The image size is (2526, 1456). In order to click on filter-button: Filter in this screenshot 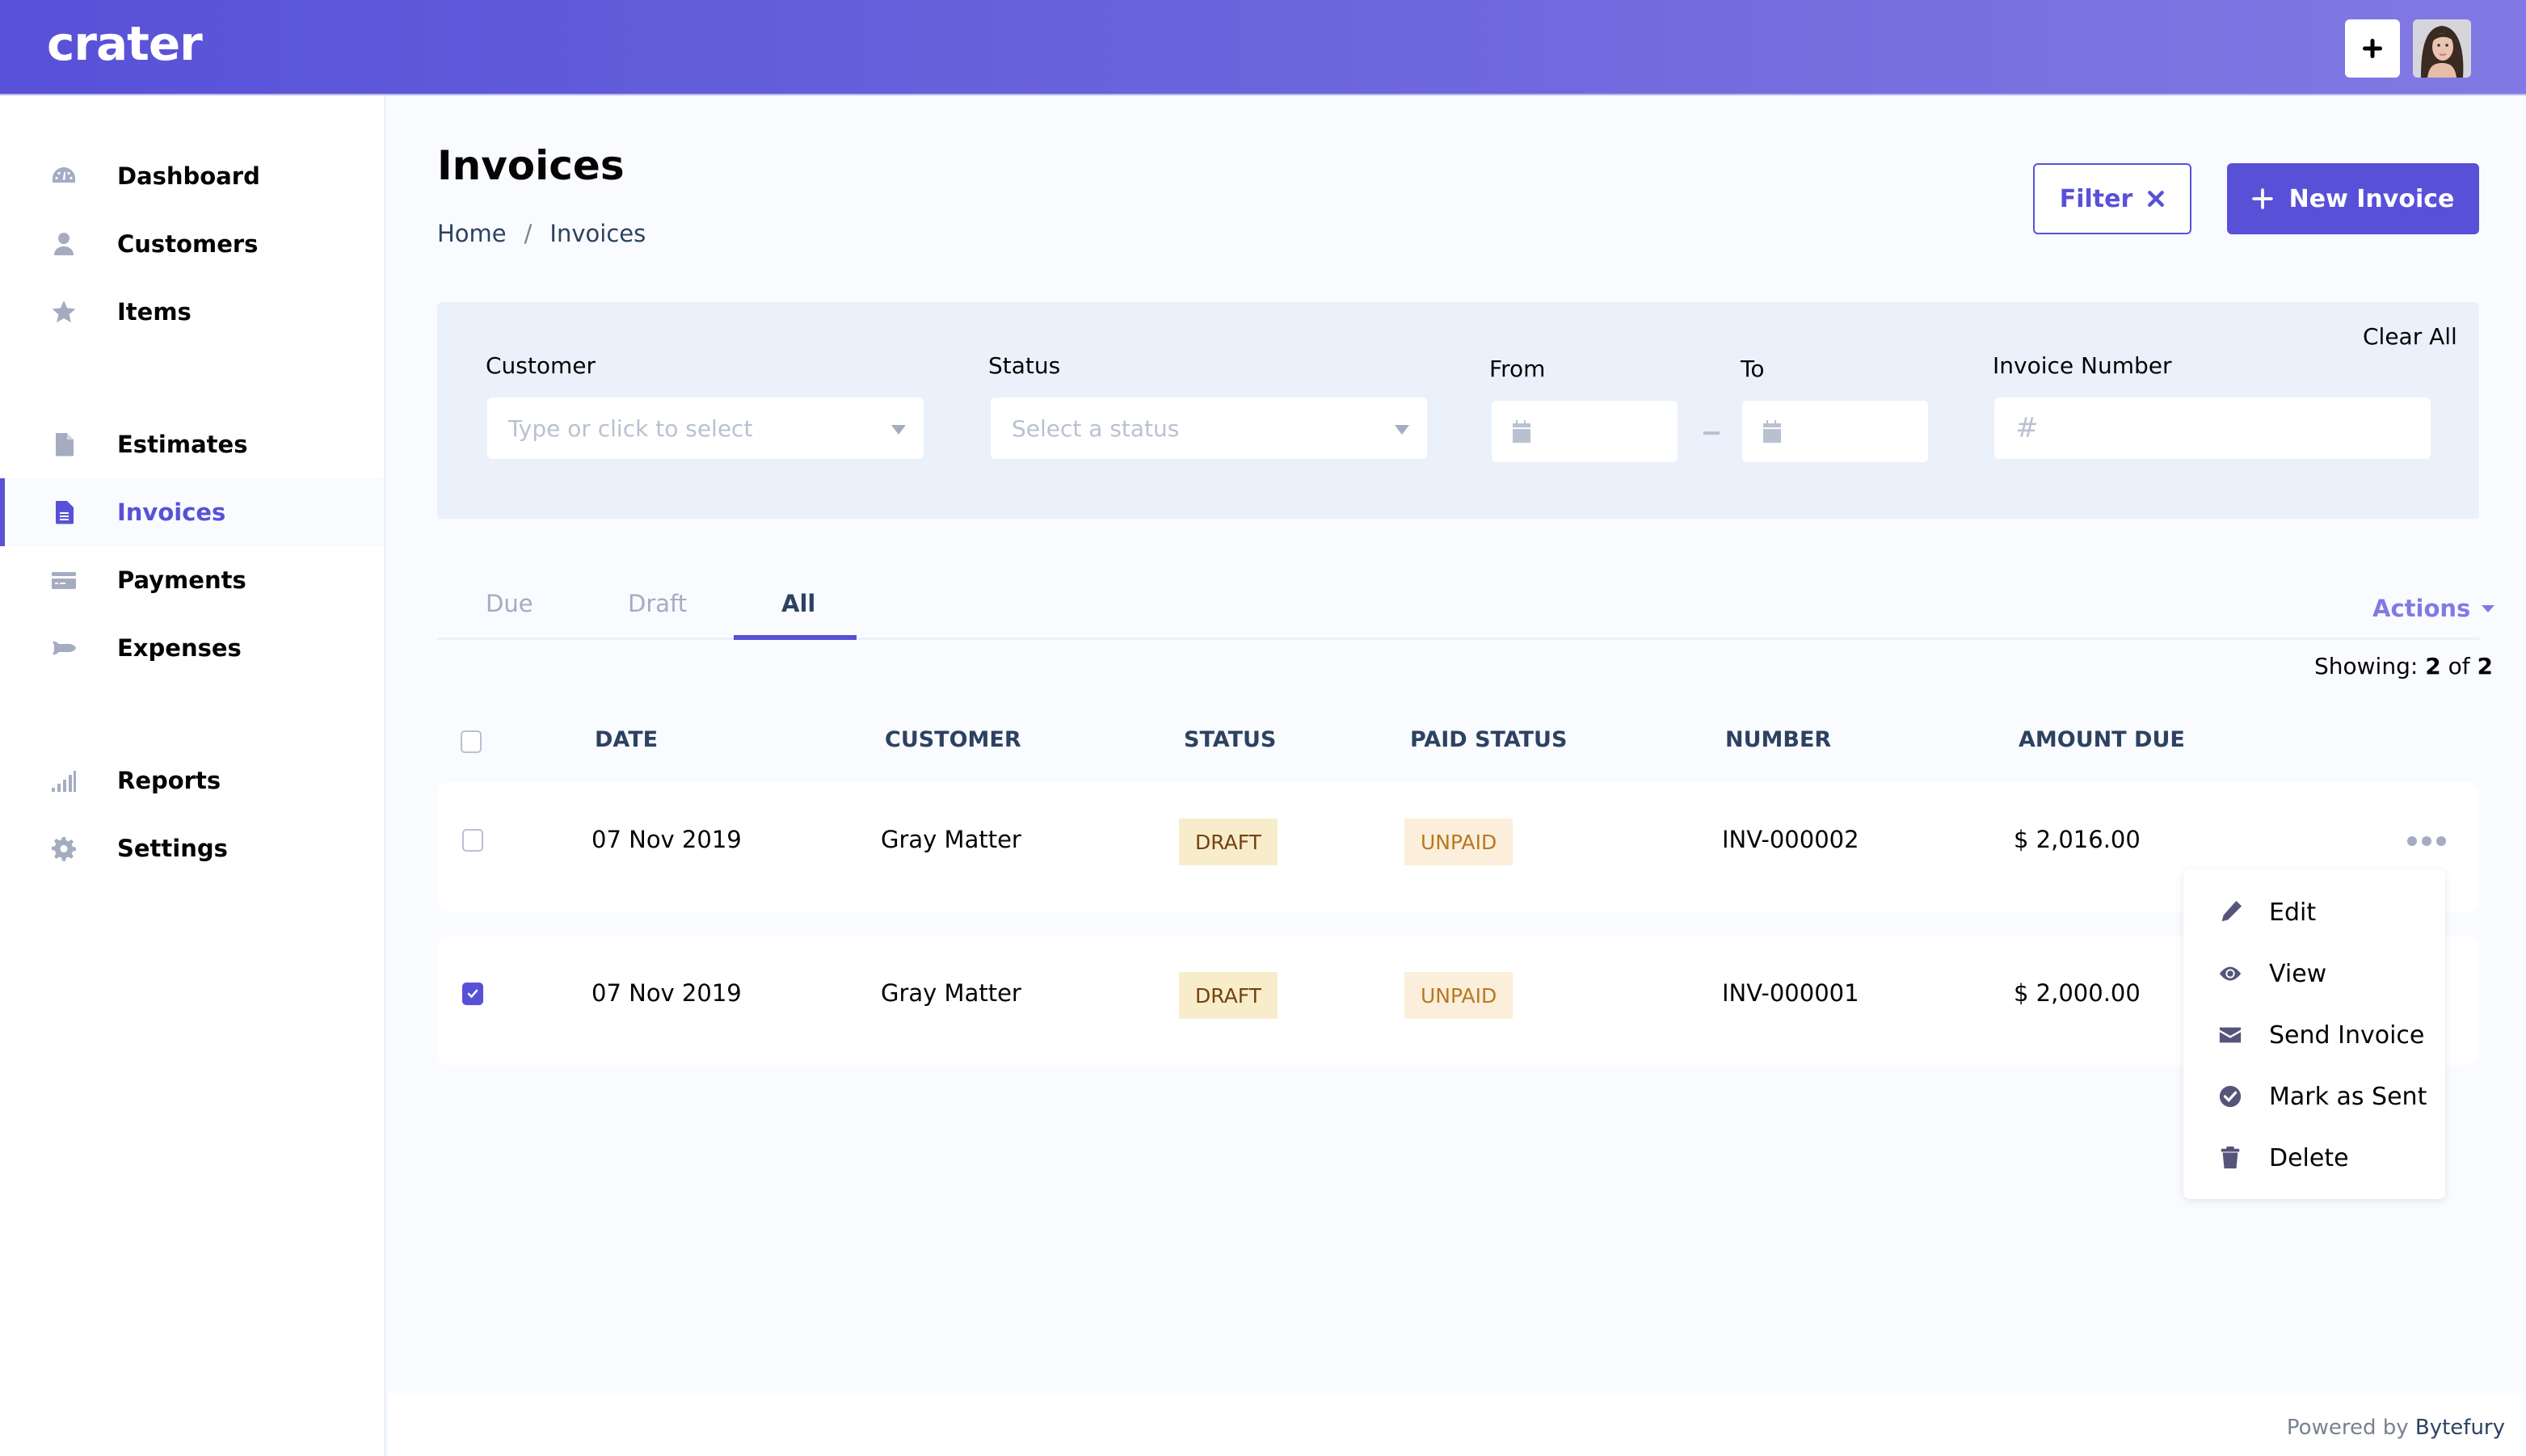, I will do `click(2112, 198)`.